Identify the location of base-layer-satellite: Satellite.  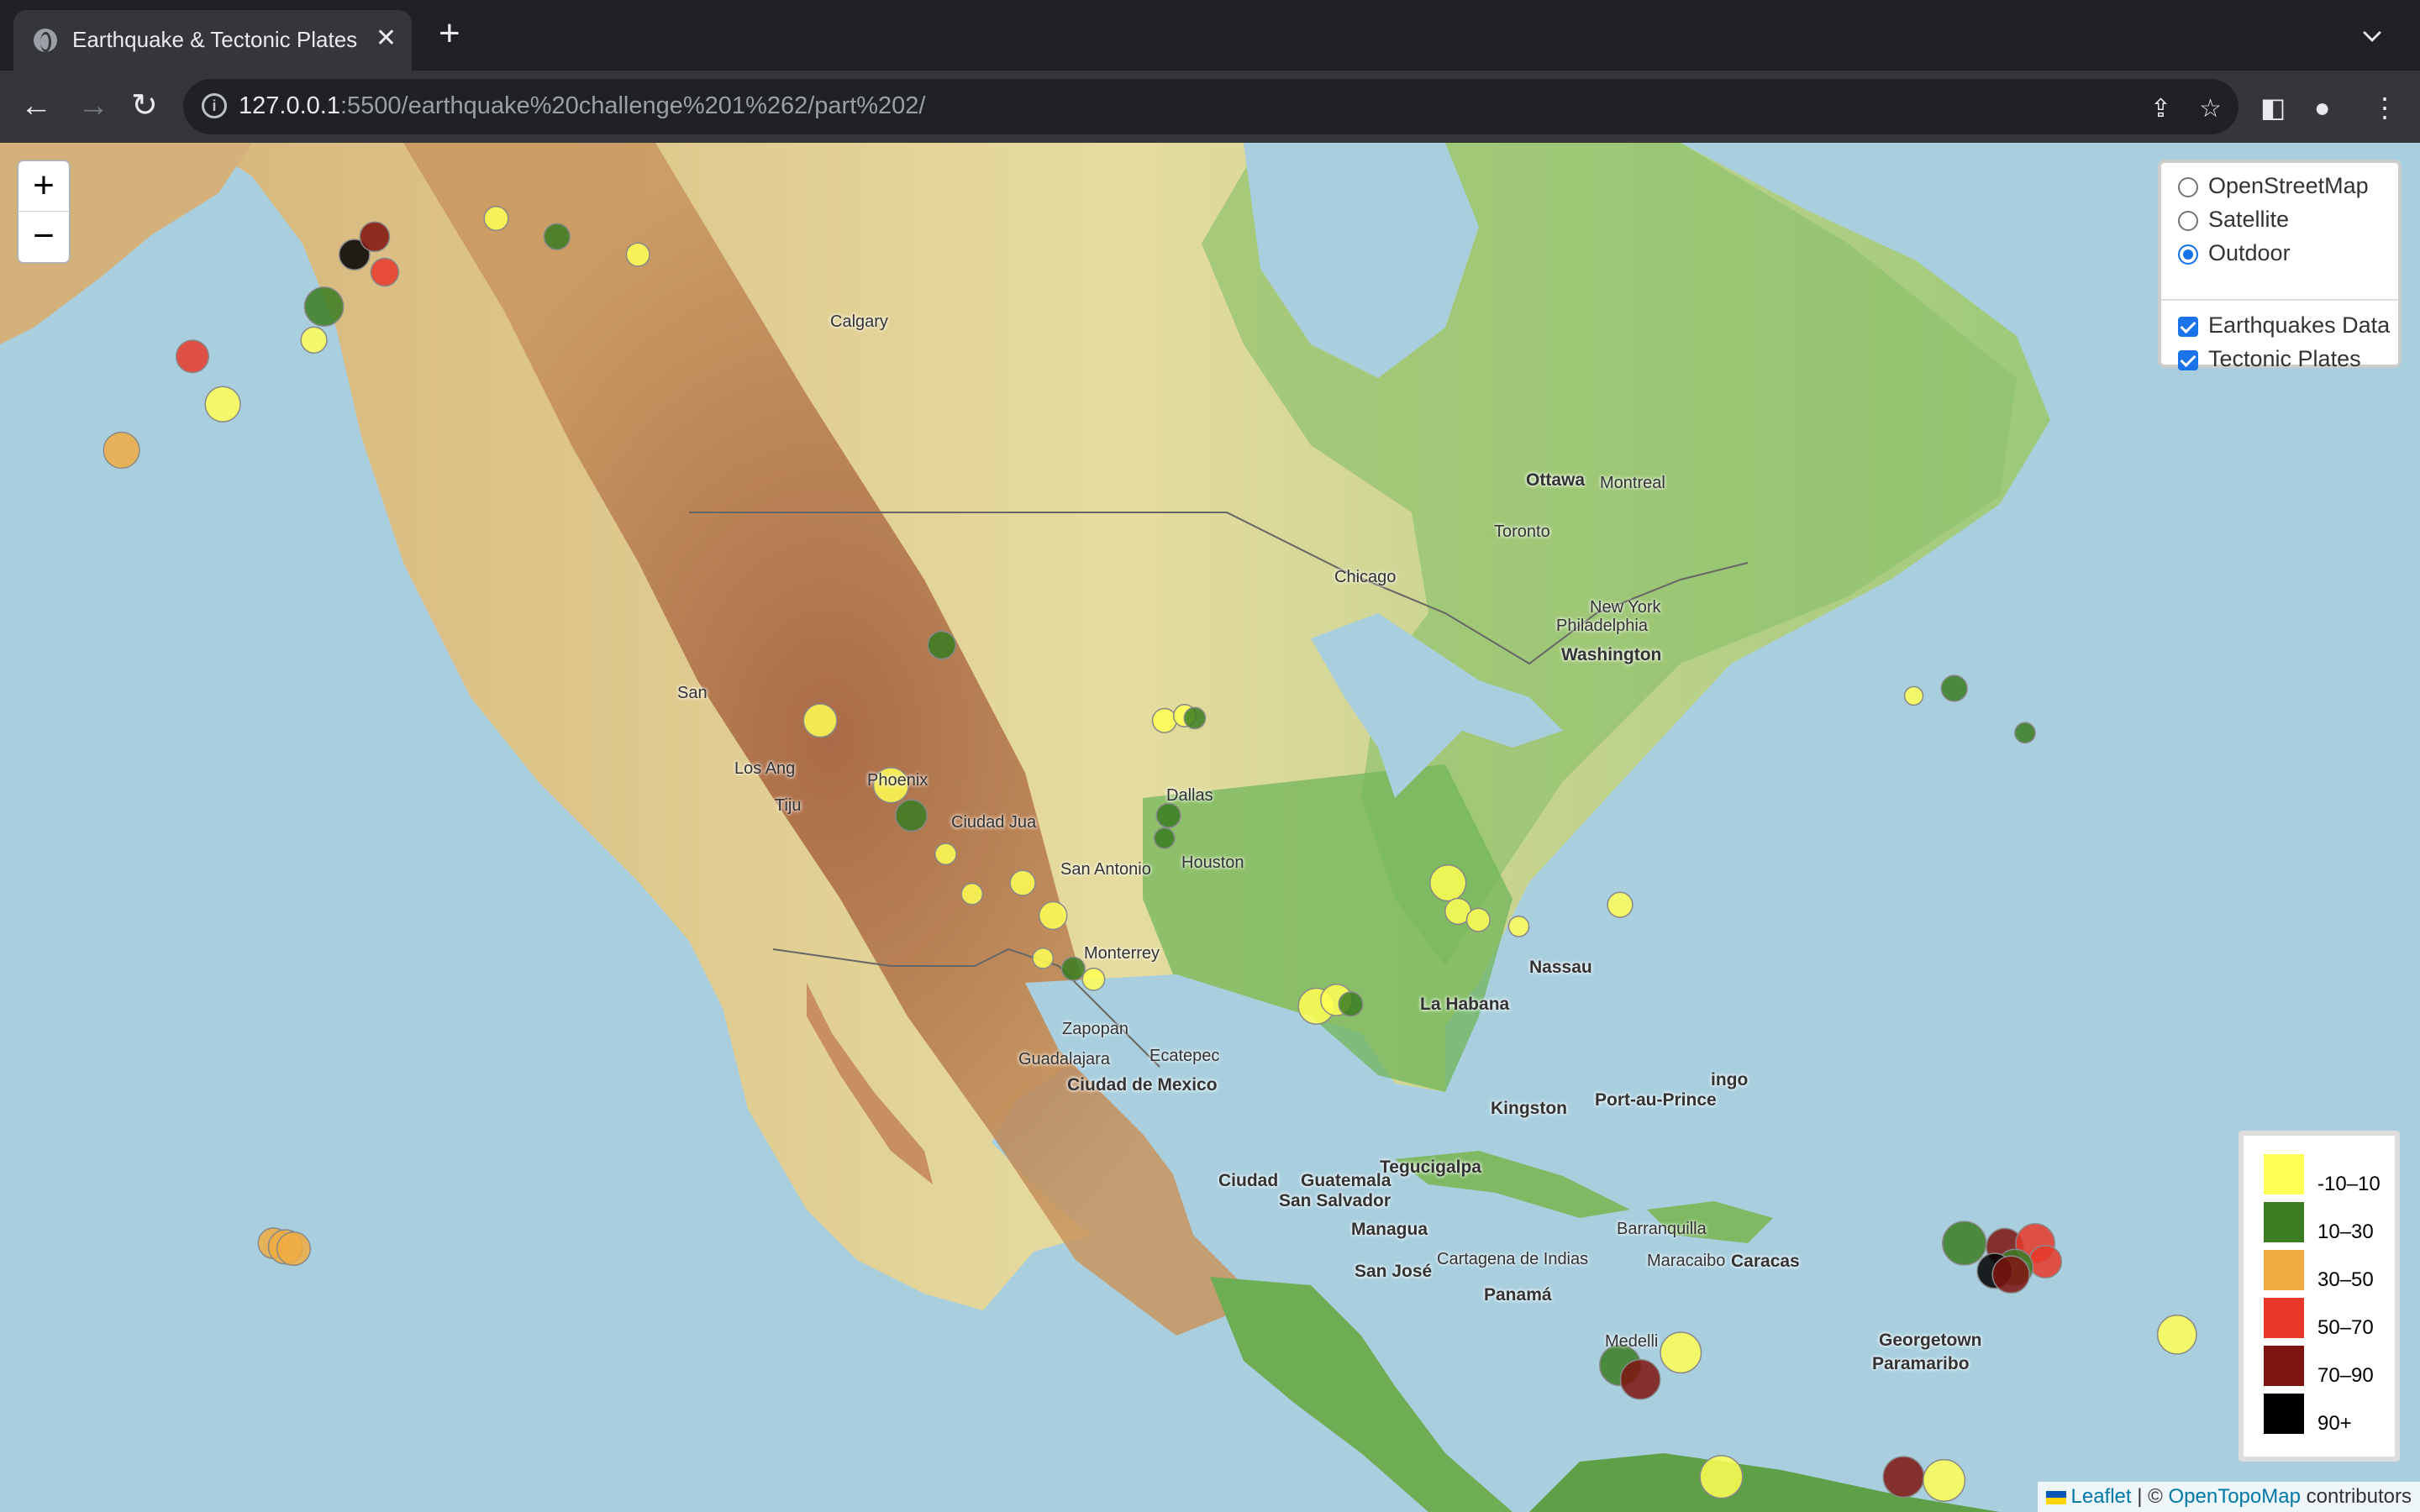
(2233, 222).